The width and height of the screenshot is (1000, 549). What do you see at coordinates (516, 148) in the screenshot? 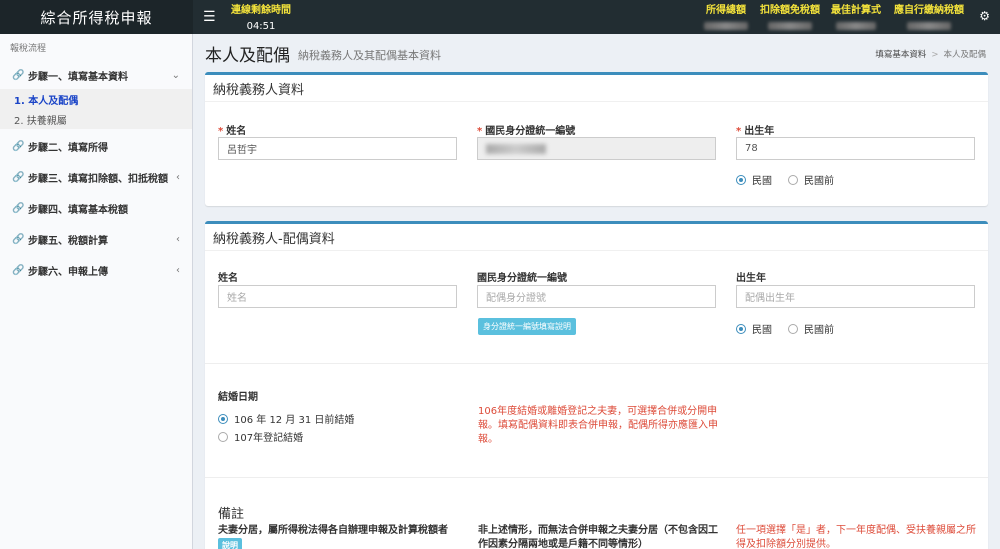
I see `taxpayer-id-redacted` at bounding box center [516, 148].